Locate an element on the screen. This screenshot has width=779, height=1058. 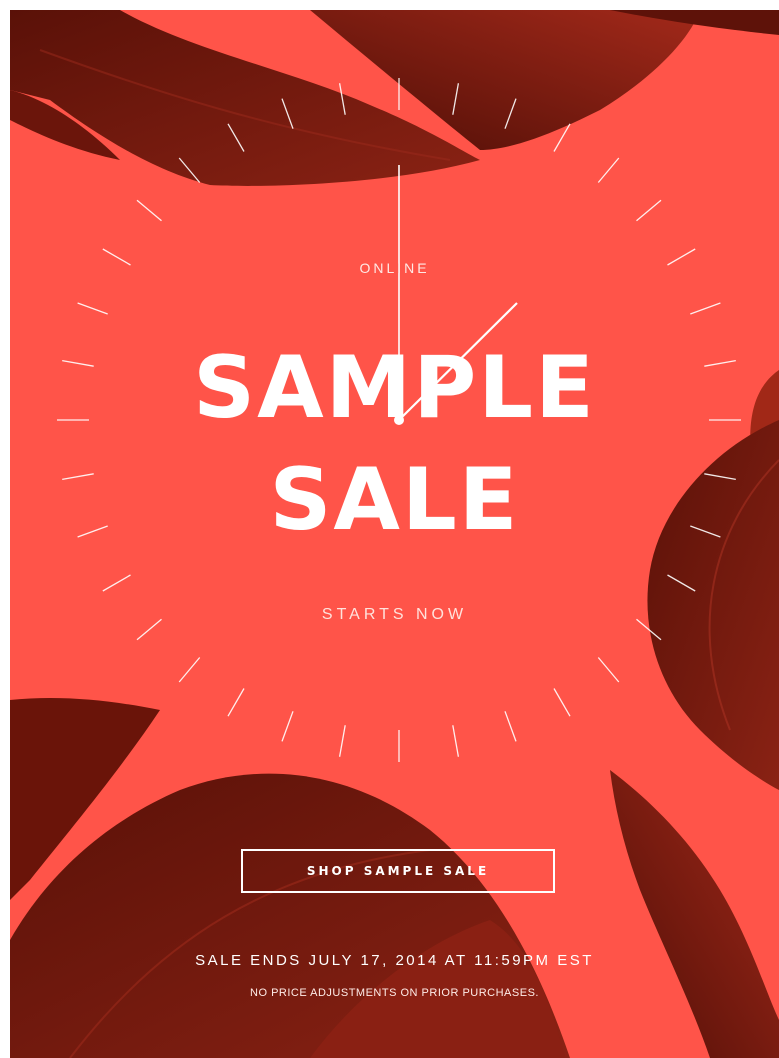
sale-end-date: SALE ENDS JULY 17, 2014 AT 11:59PM EST is located at coordinates (394, 960).